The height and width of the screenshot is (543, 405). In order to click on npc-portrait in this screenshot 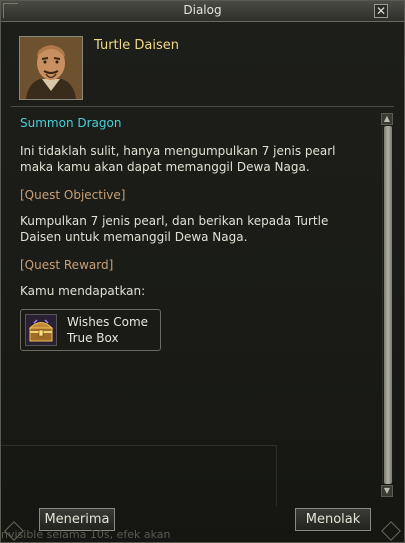, I will do `click(51, 68)`.